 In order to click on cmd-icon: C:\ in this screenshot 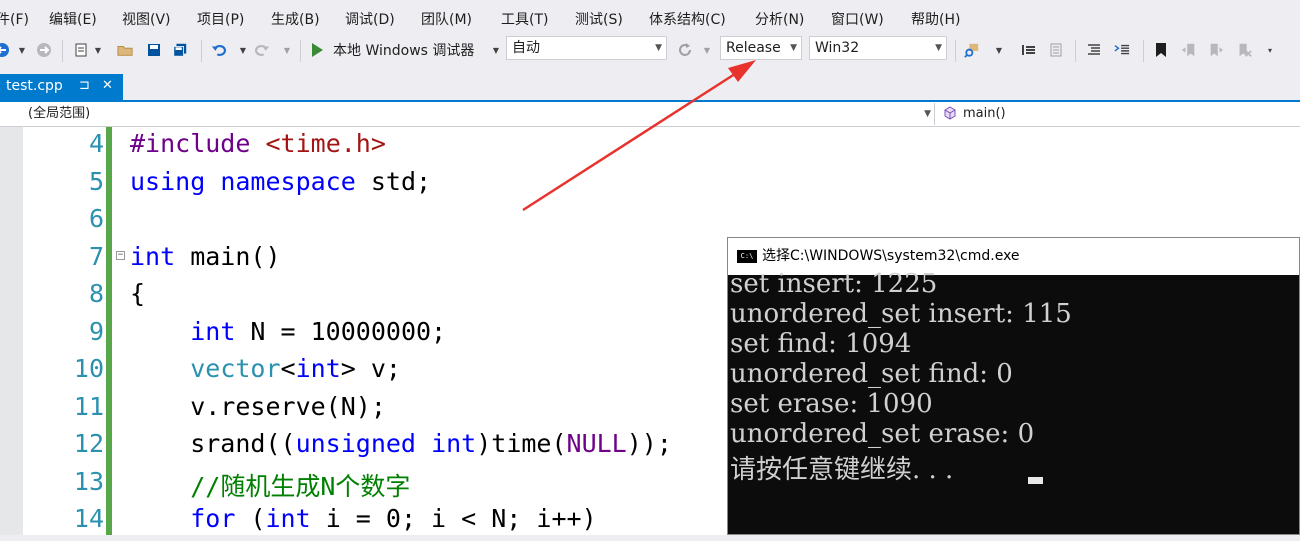, I will do `click(747, 256)`.